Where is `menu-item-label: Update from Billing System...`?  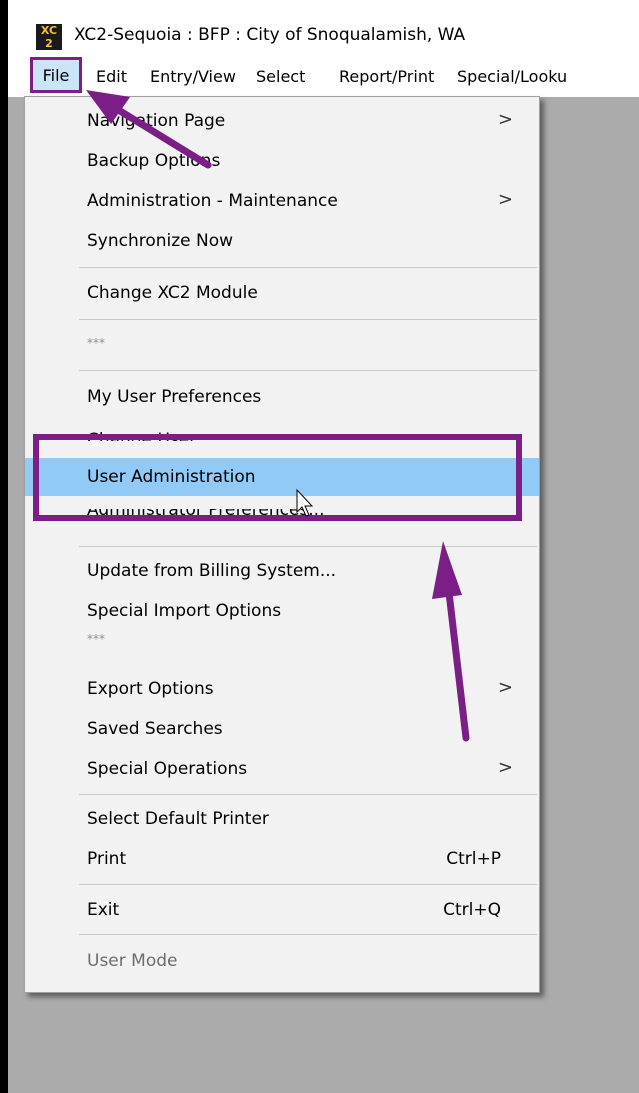 menu-item-label: Update from Billing System... is located at coordinates (212, 571).